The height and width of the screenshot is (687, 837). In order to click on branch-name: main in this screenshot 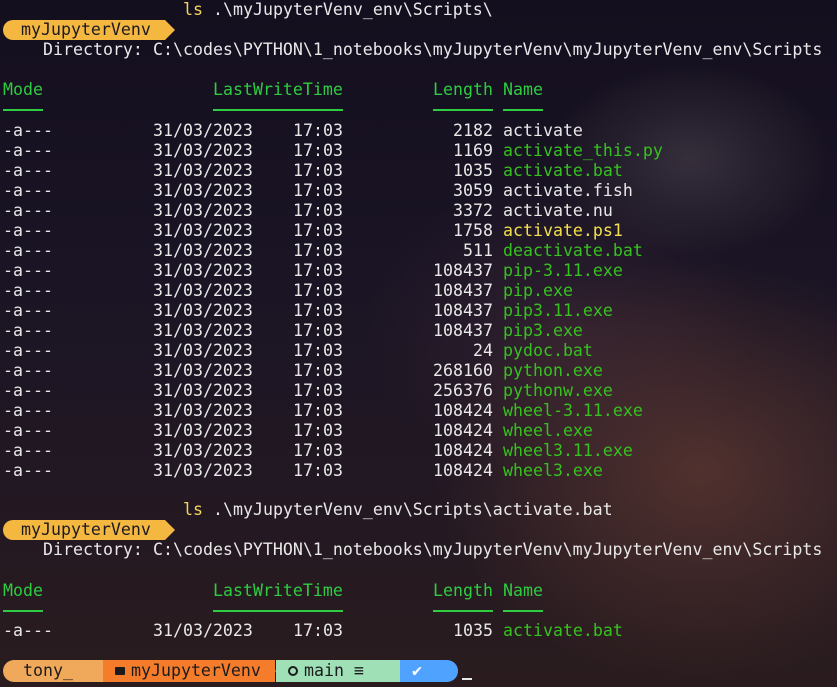, I will do `click(324, 670)`.